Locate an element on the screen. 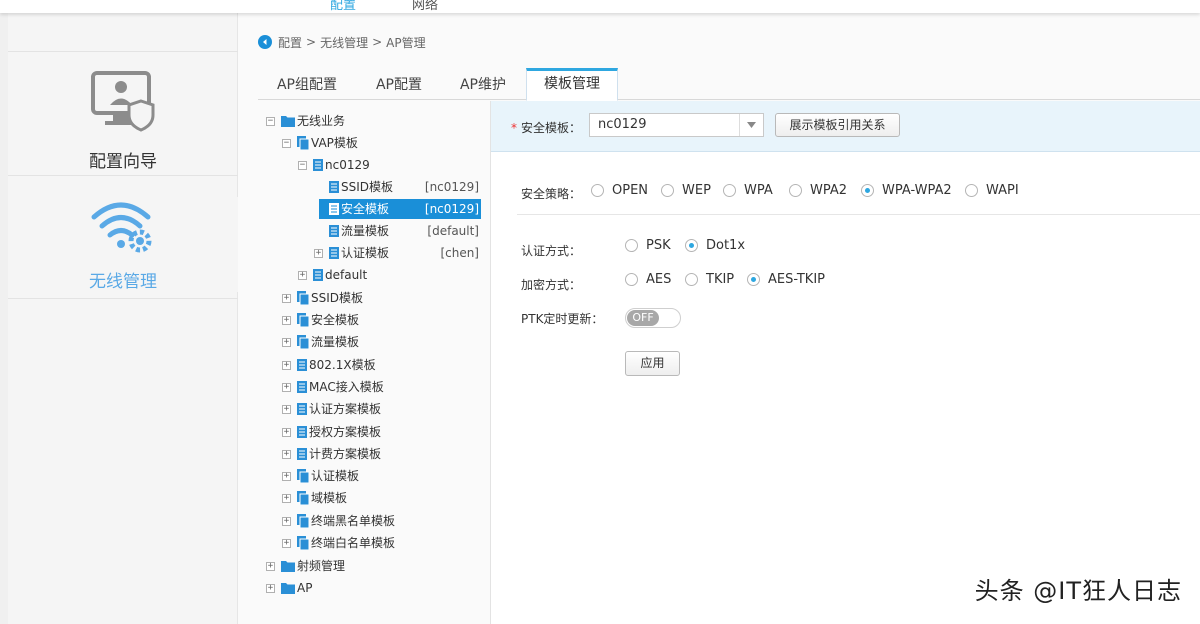  tree-node-security-template: + 安全模板 is located at coordinates (320, 320).